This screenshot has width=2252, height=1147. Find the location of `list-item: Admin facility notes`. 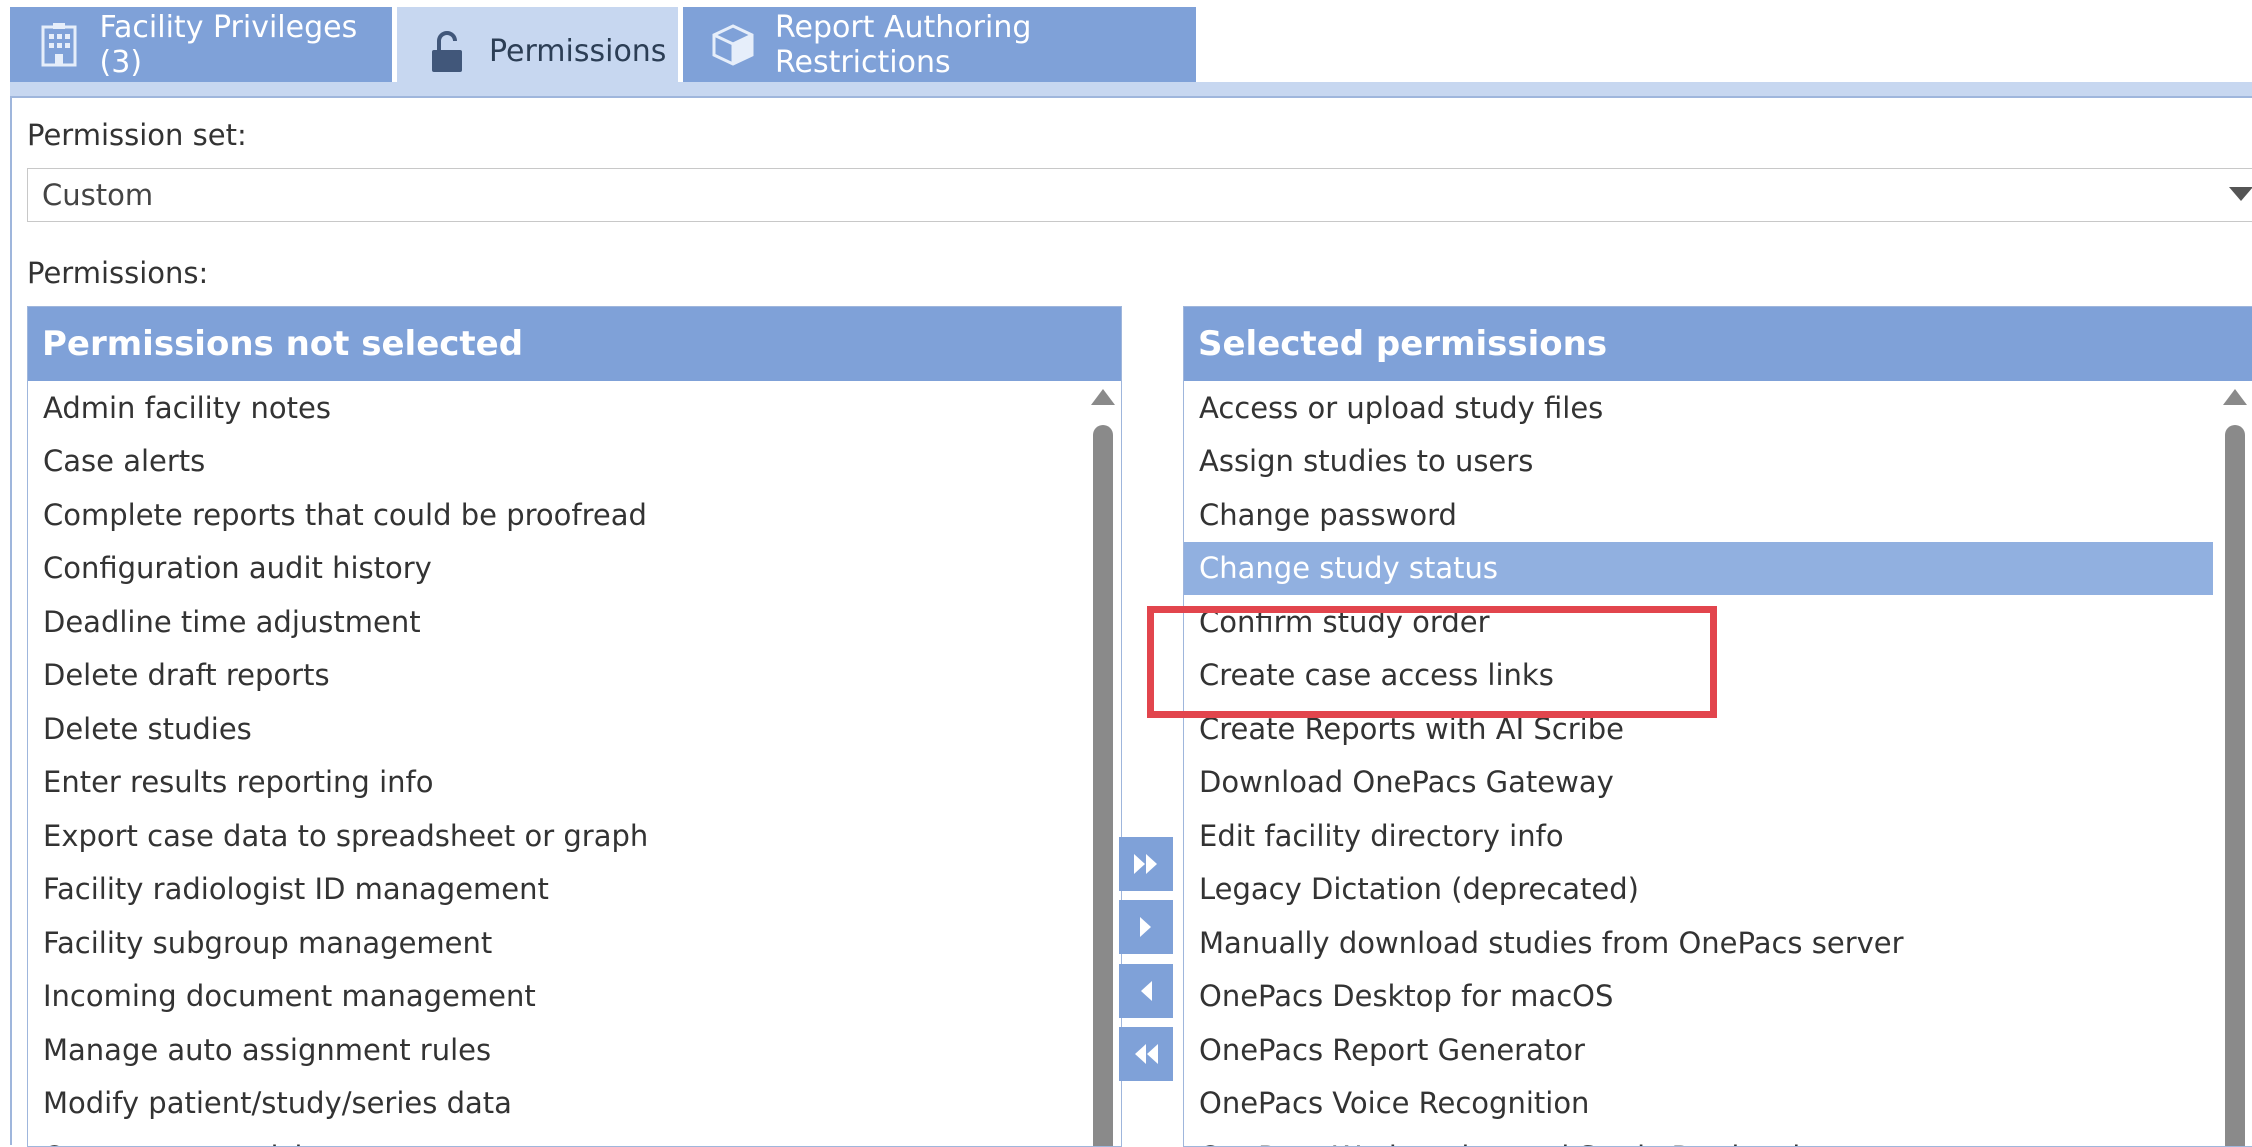

list-item: Admin facility notes is located at coordinates (554, 408).